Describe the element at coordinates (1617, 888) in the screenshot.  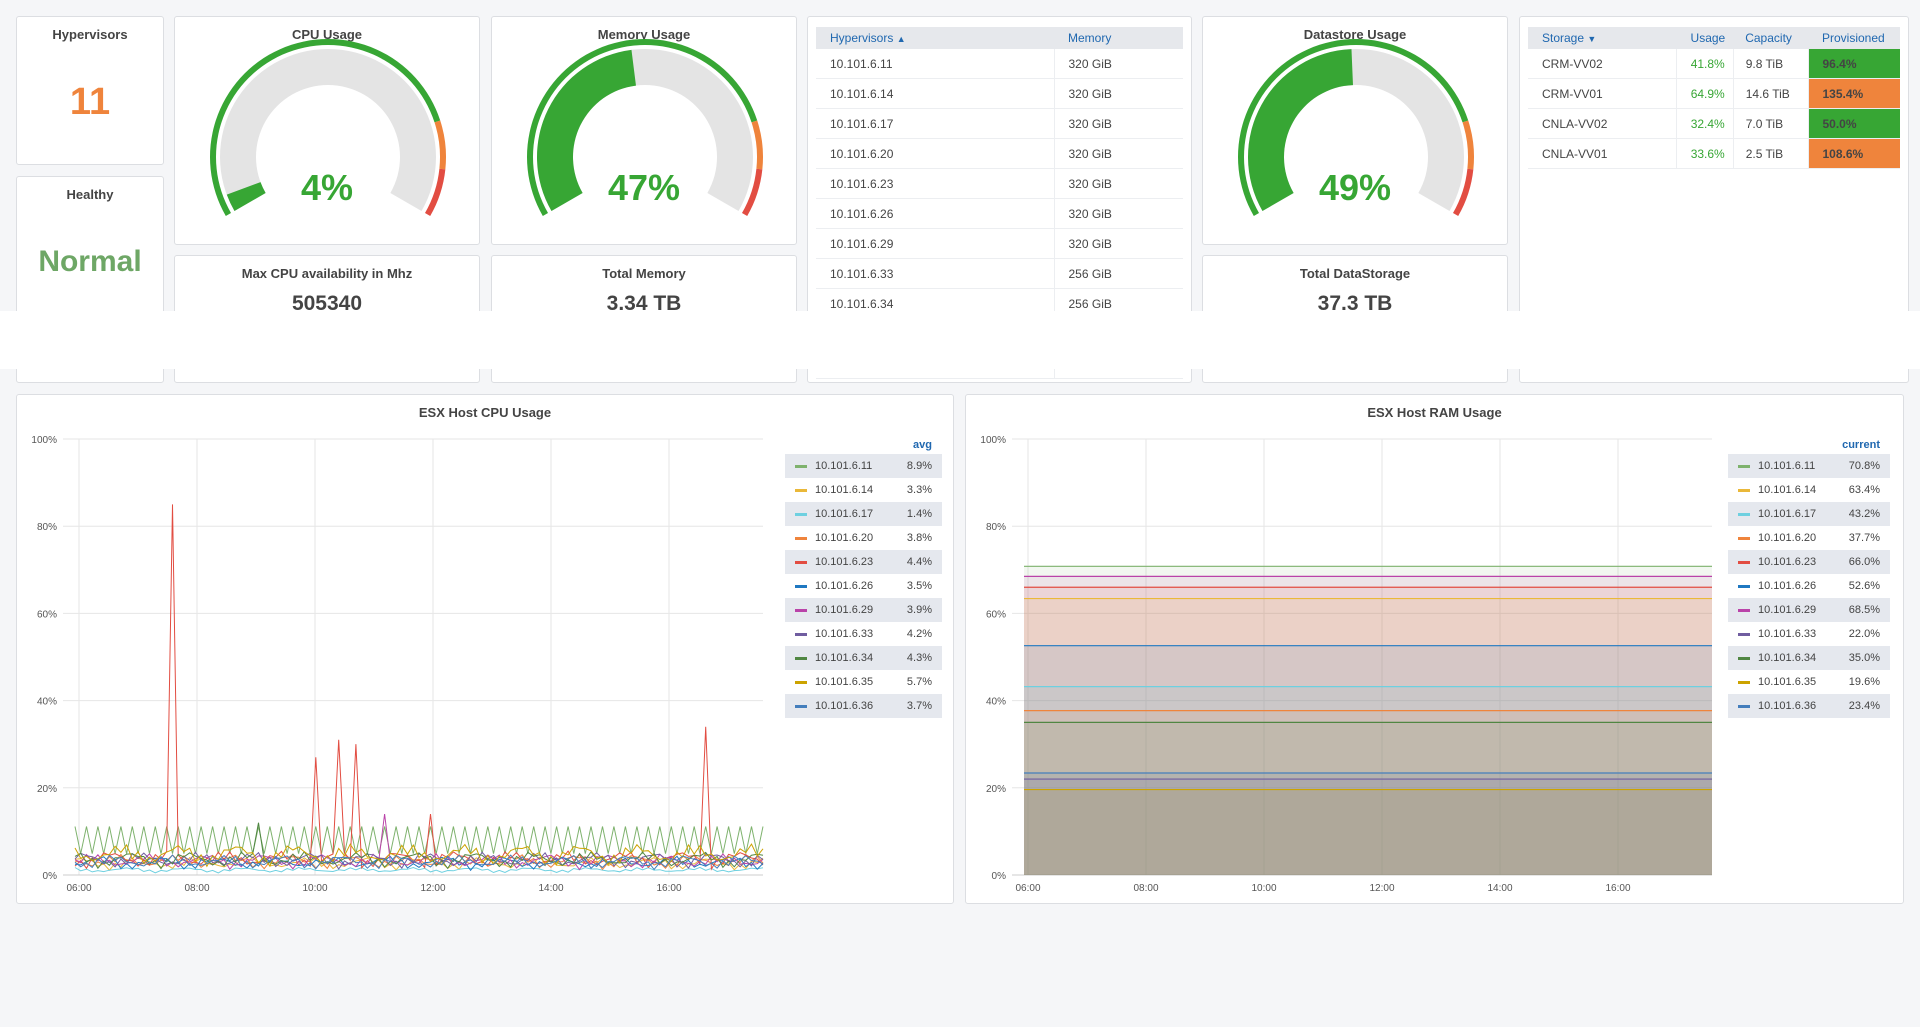
I see `x-tick-label: 16:00` at that location.